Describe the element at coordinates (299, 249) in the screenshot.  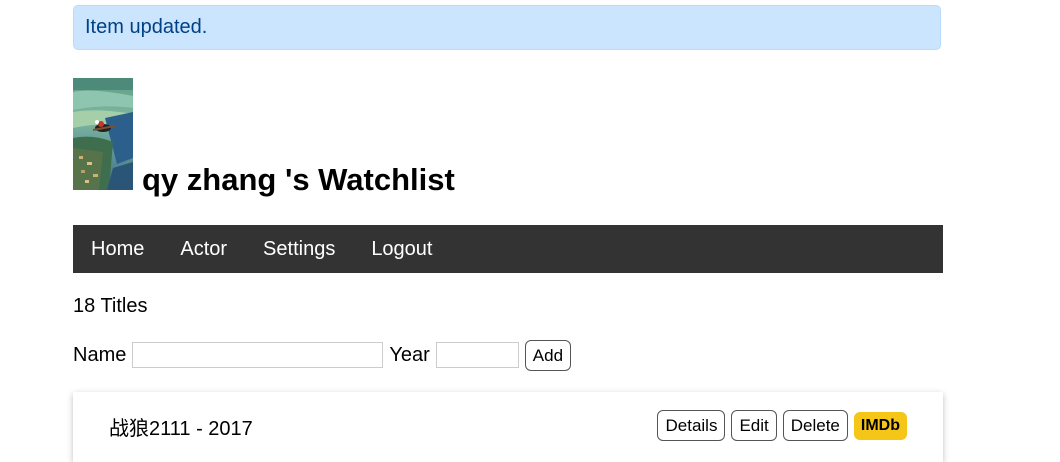
I see `nav-settings: Settings` at that location.